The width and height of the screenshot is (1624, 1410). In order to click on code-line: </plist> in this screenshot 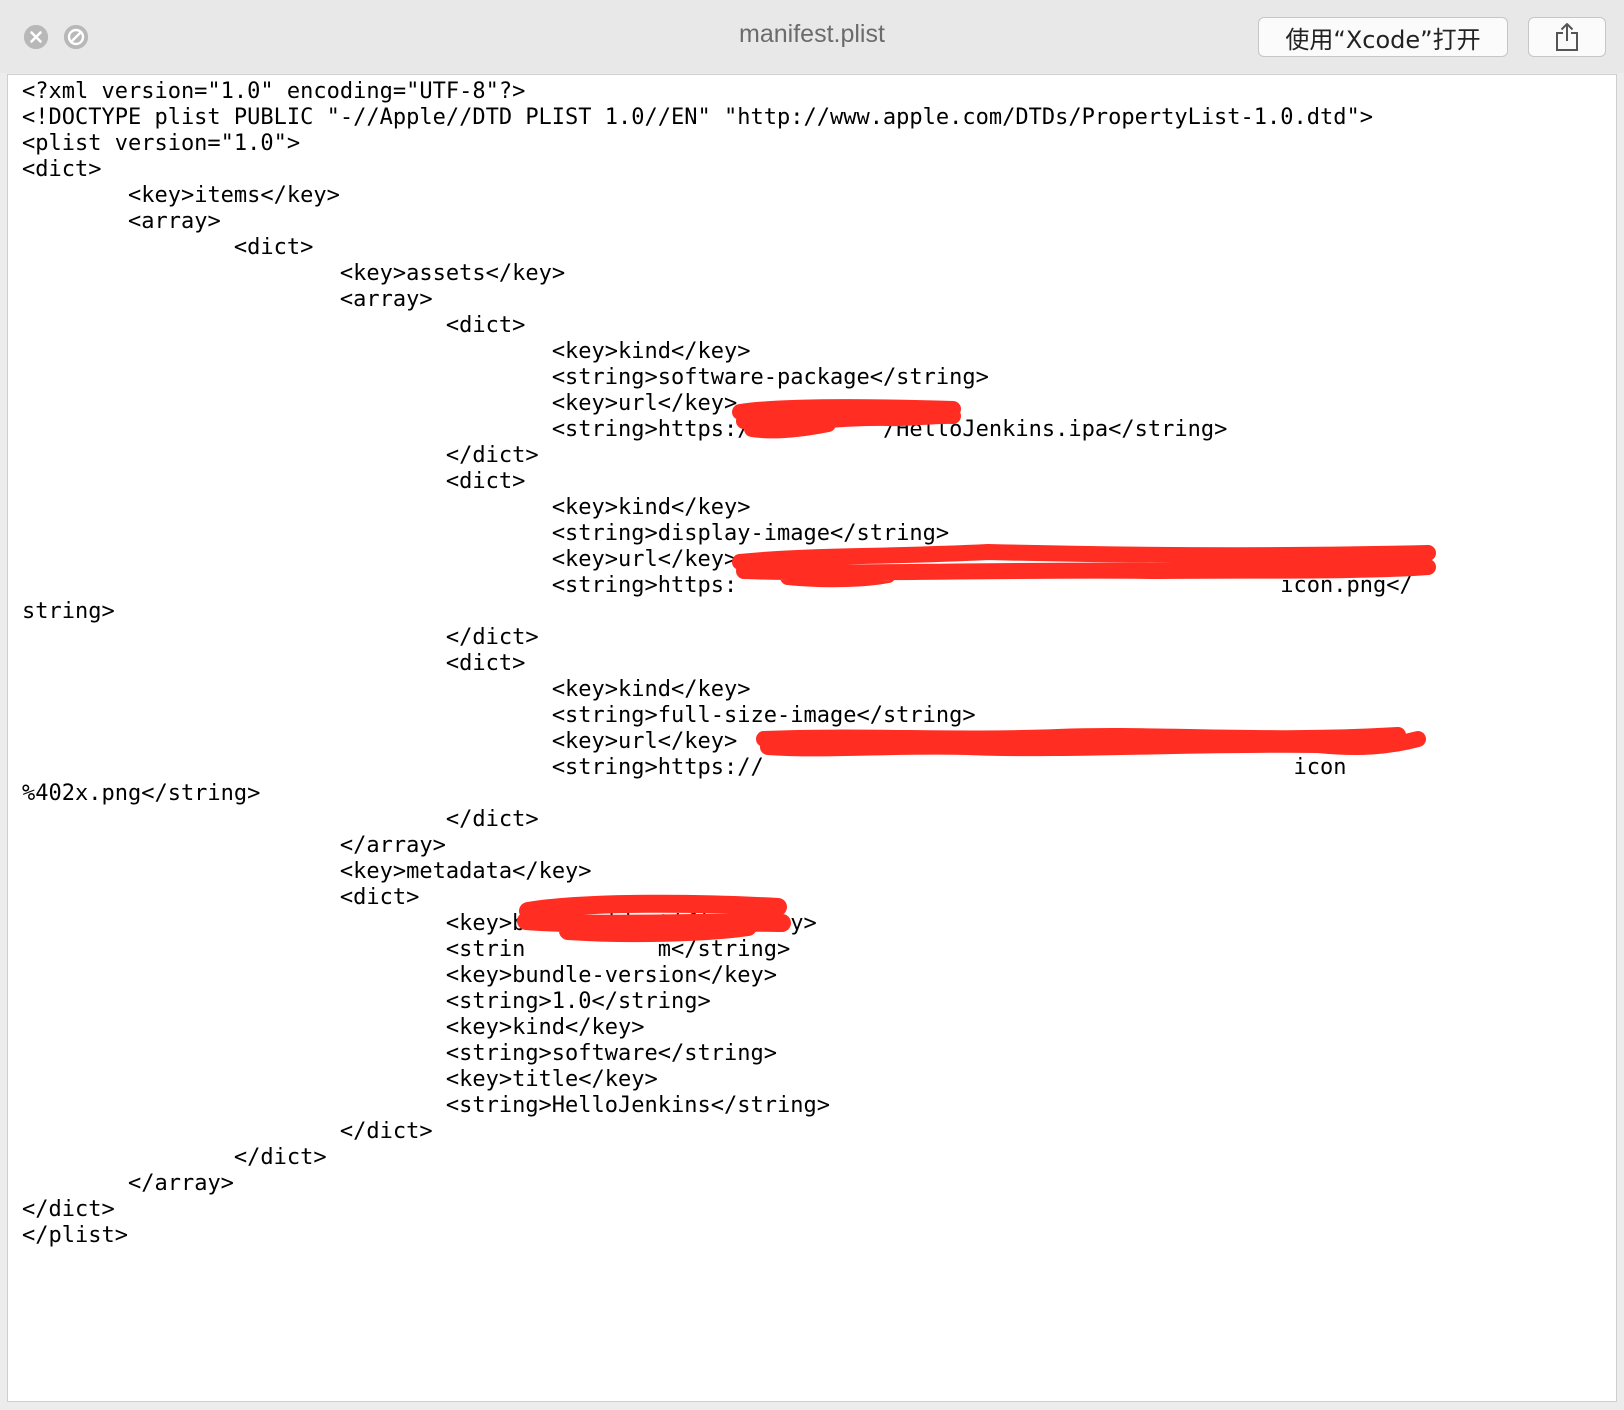, I will do `click(75, 1235)`.